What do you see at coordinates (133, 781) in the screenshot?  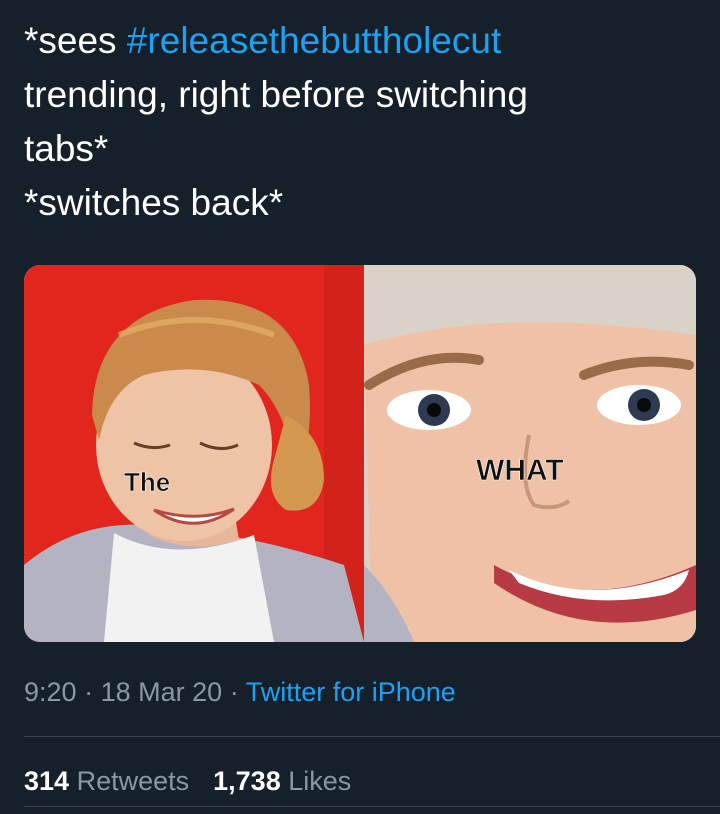 I see `retweets-label: Retweets` at bounding box center [133, 781].